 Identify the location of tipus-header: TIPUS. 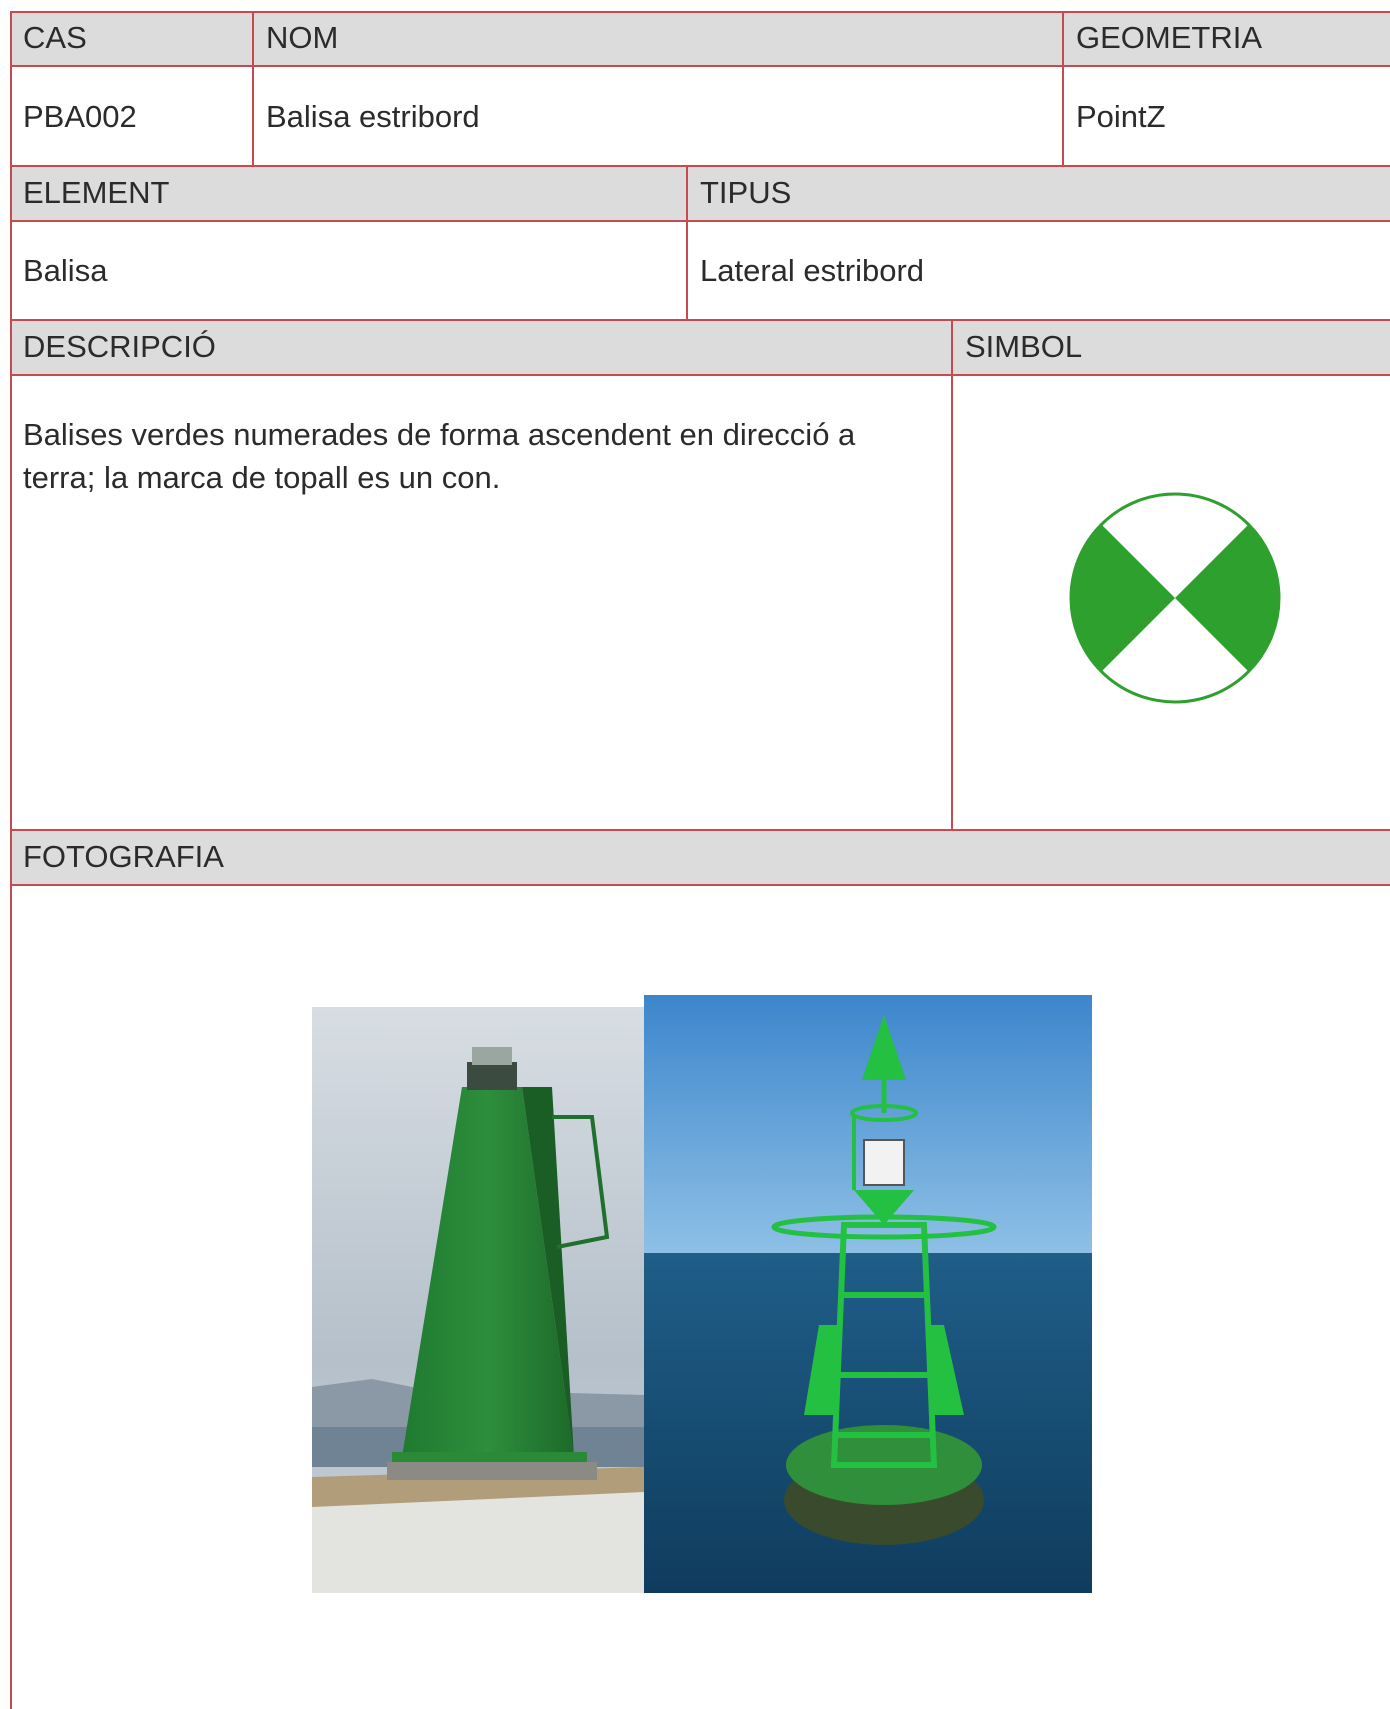
(1038, 193).